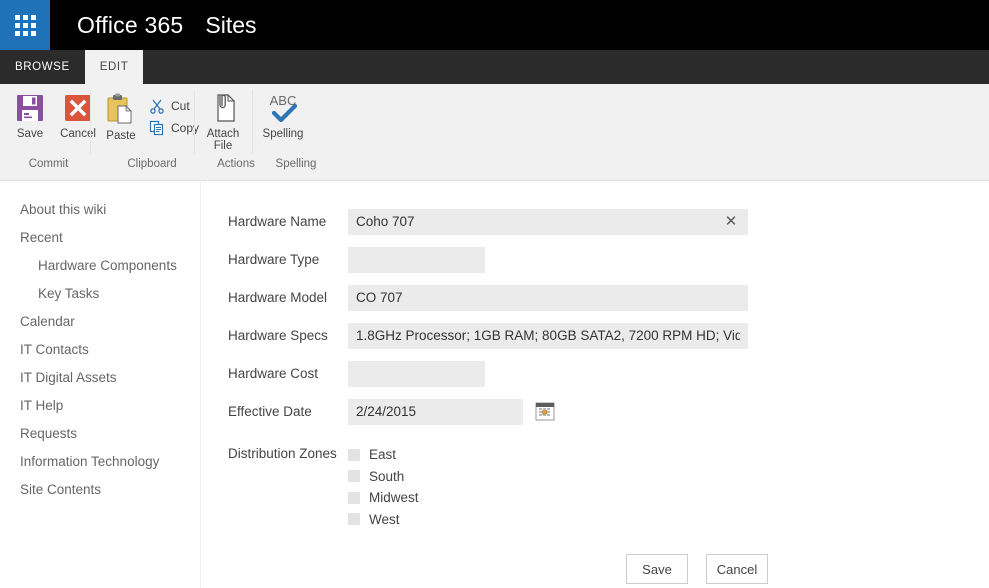 This screenshot has height=588, width=989. I want to click on attach-file-label-line2: File, so click(223, 146).